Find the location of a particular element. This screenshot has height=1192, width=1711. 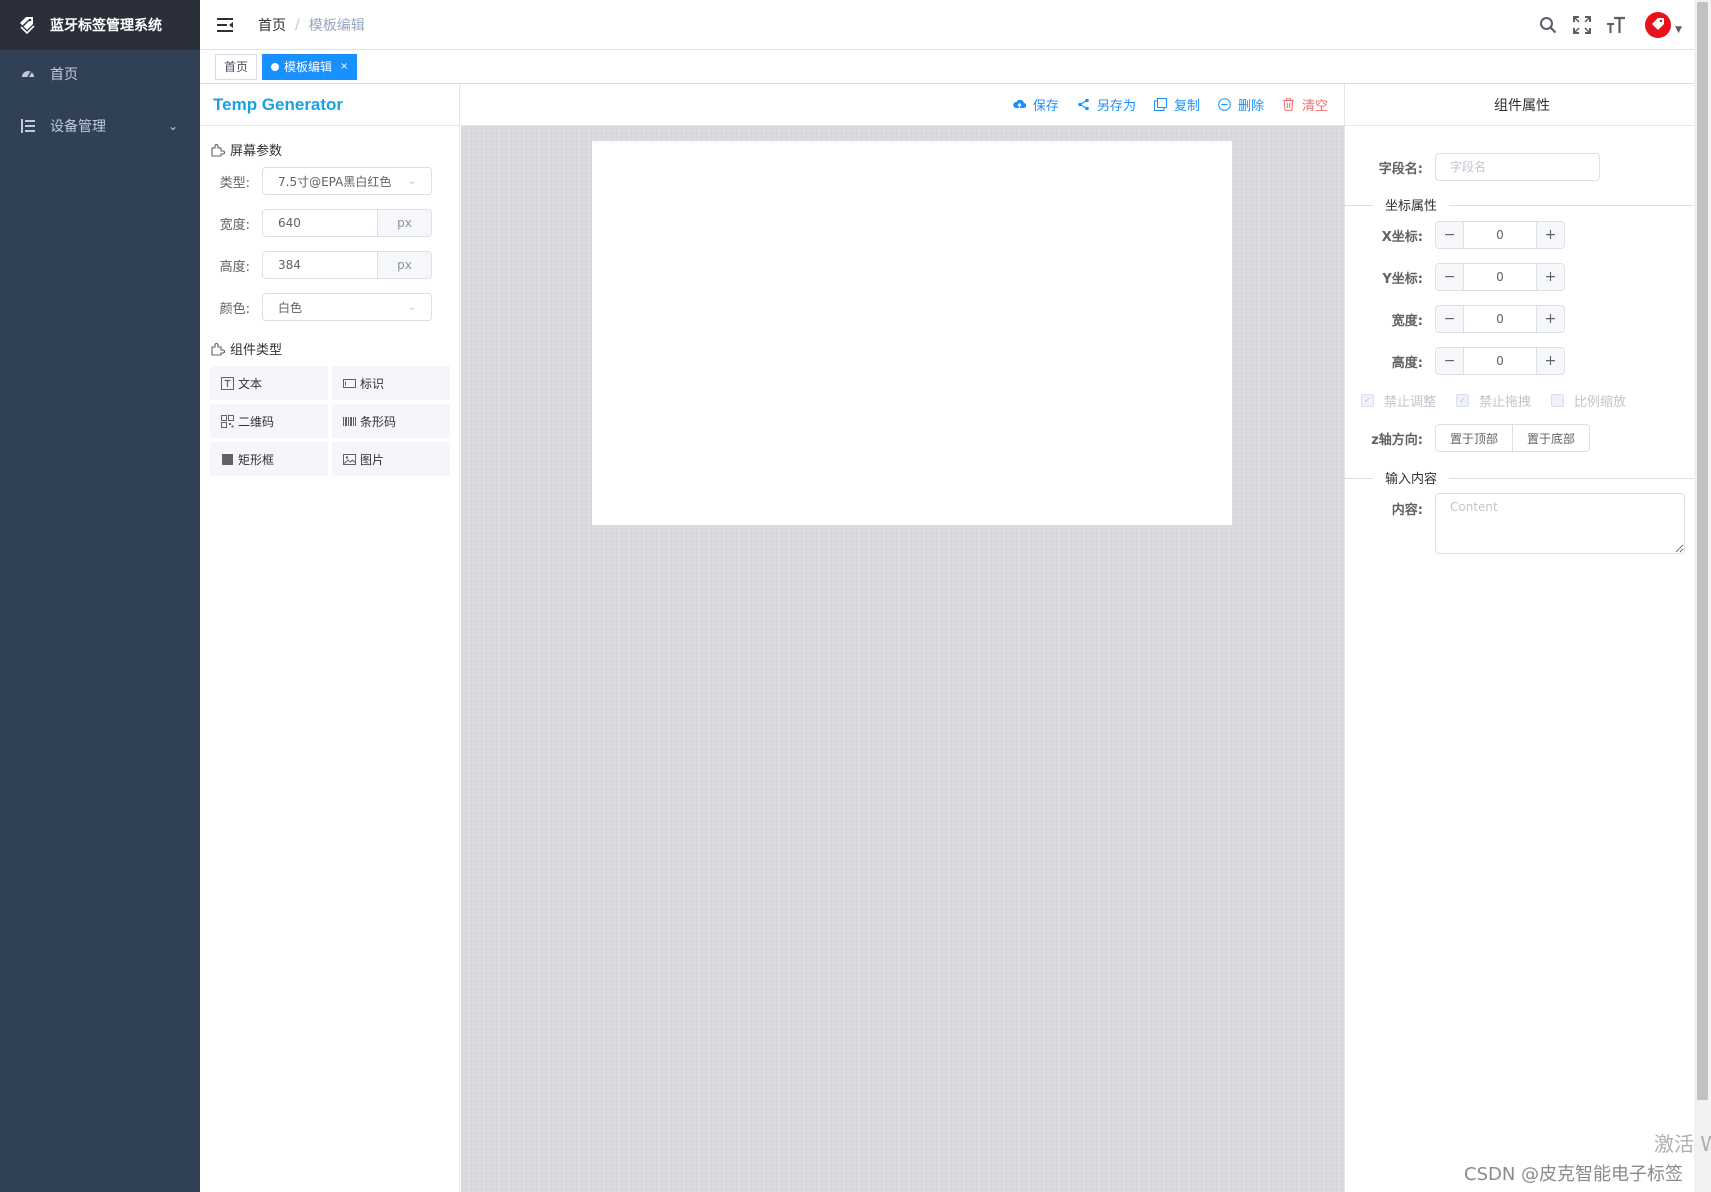

type-label: 类型: is located at coordinates (234, 183).